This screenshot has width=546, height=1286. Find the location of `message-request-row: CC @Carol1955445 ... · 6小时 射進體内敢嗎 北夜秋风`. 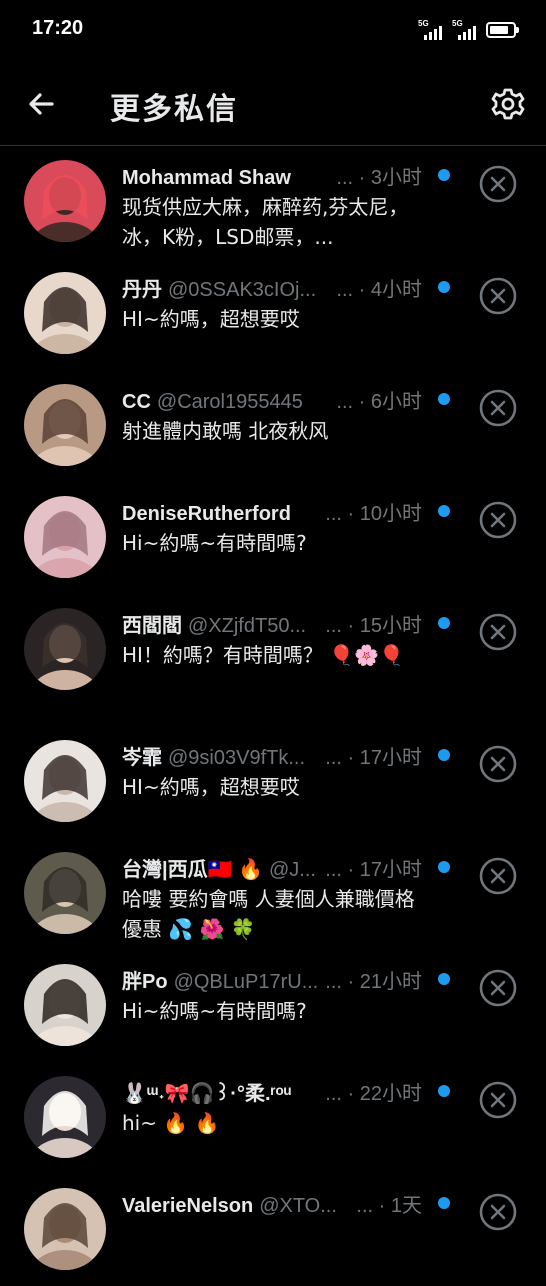

message-request-row: CC @Carol1955445 ... · 6小时 射進體内敢嗎 北夜秋风 is located at coordinates (273, 426).